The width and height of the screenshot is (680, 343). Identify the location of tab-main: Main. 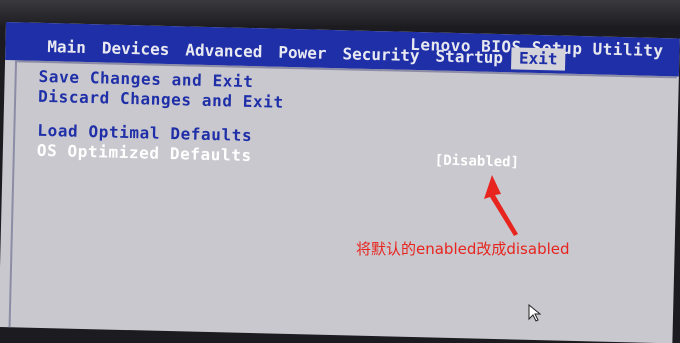
(66, 47).